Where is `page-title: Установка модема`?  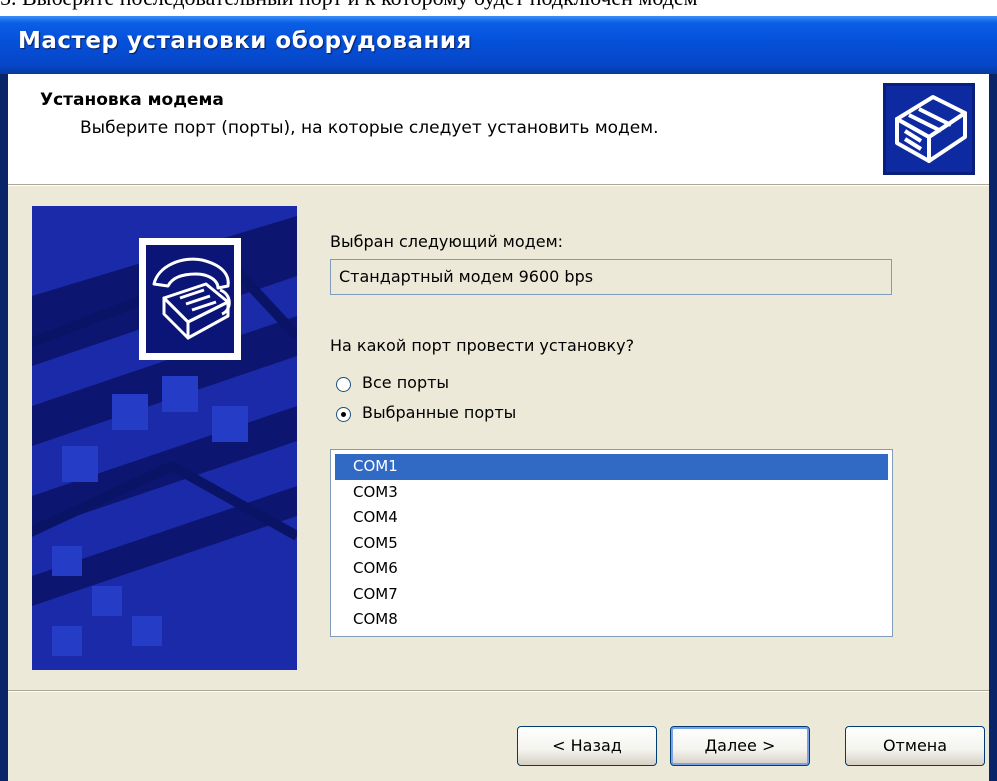 page-title: Установка модема is located at coordinates (132, 100).